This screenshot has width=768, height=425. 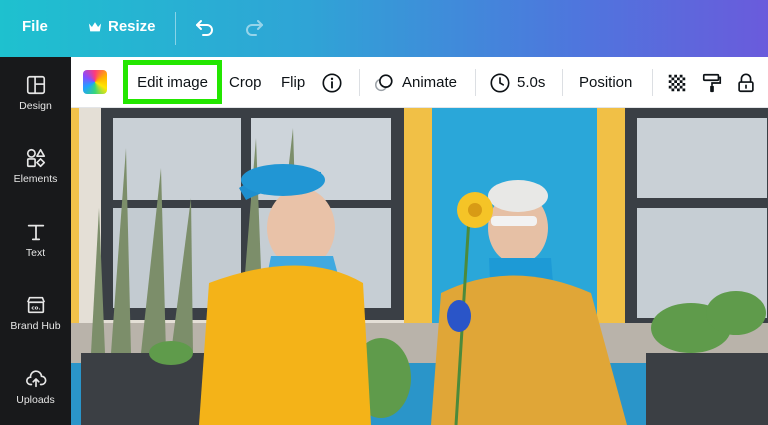 I want to click on sidebar-item-label: Text, so click(x=35, y=253).